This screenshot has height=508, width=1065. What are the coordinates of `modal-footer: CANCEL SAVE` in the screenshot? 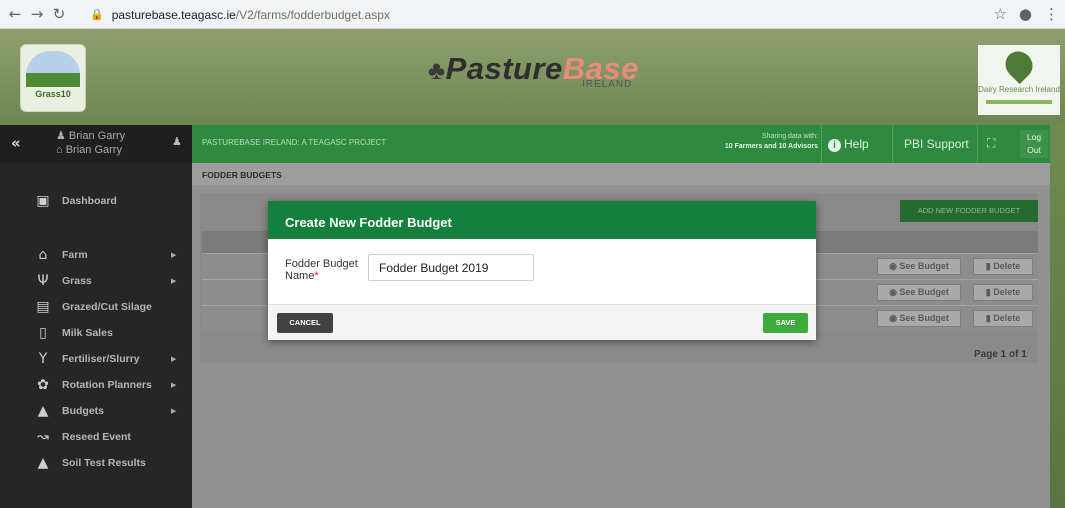 It's located at (542, 322).